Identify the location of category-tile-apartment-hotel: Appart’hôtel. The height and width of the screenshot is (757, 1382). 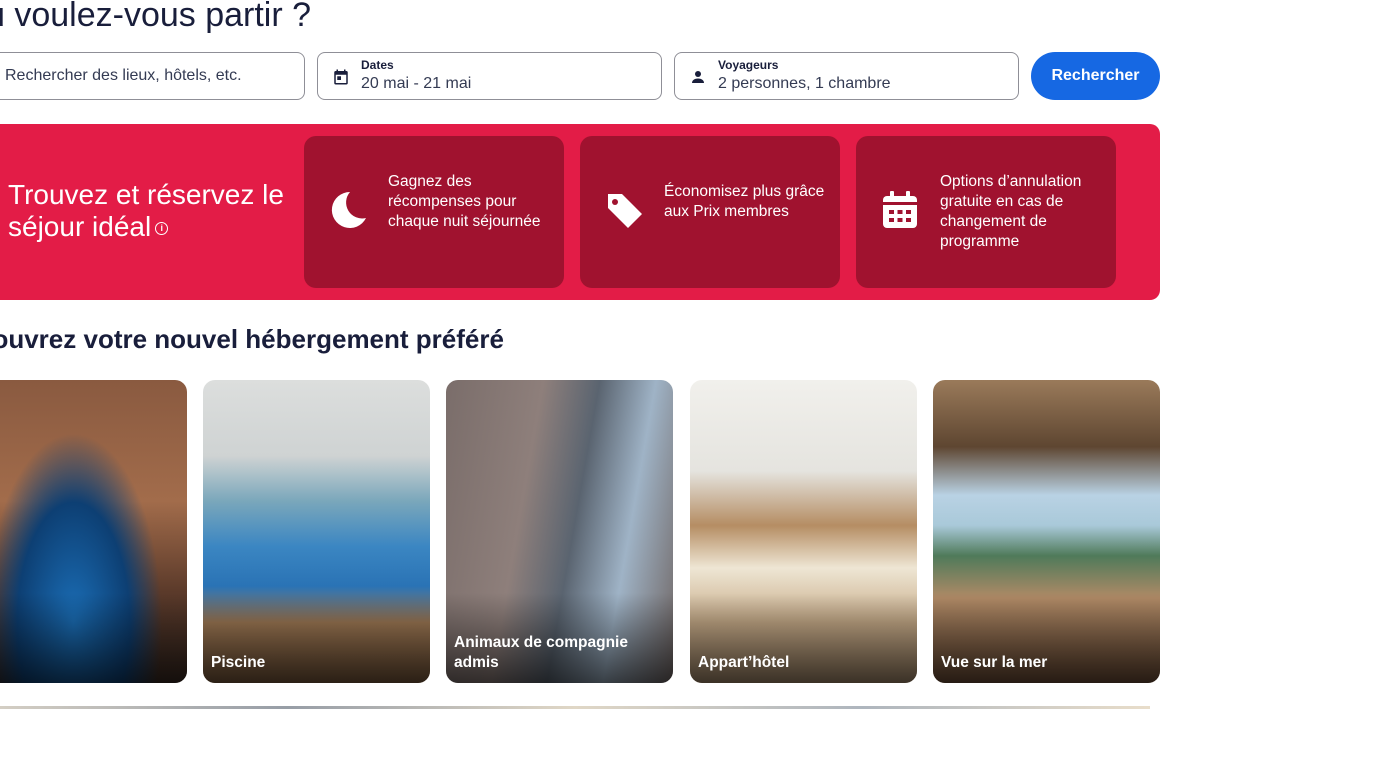
(803, 531).